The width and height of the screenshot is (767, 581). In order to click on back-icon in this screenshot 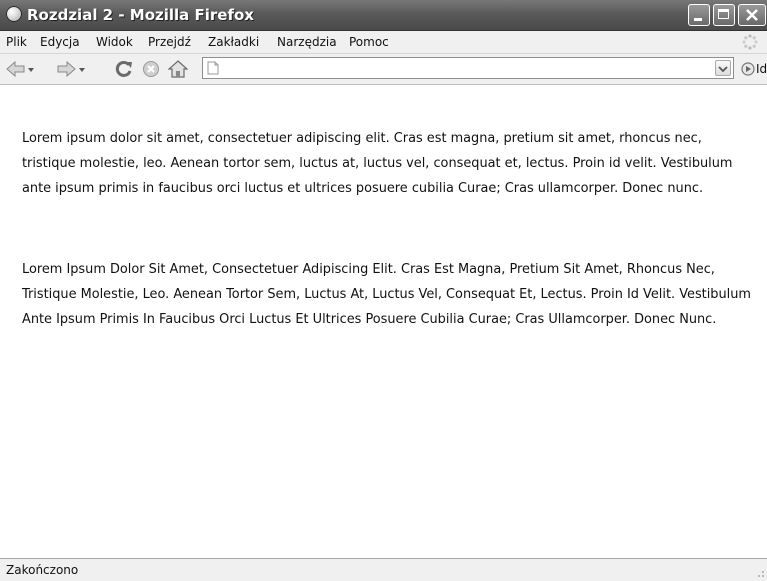, I will do `click(20, 69)`.